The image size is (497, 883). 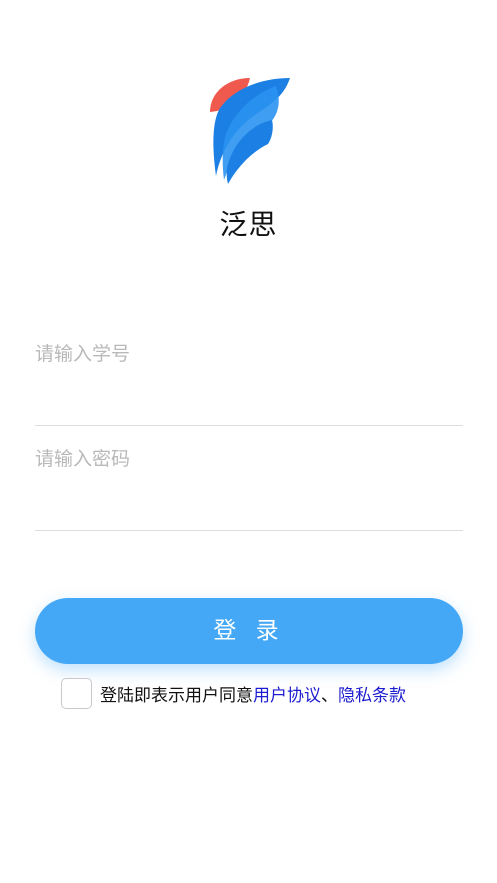 I want to click on agreement-text: 登陆即表示用户同意, so click(x=176, y=695).